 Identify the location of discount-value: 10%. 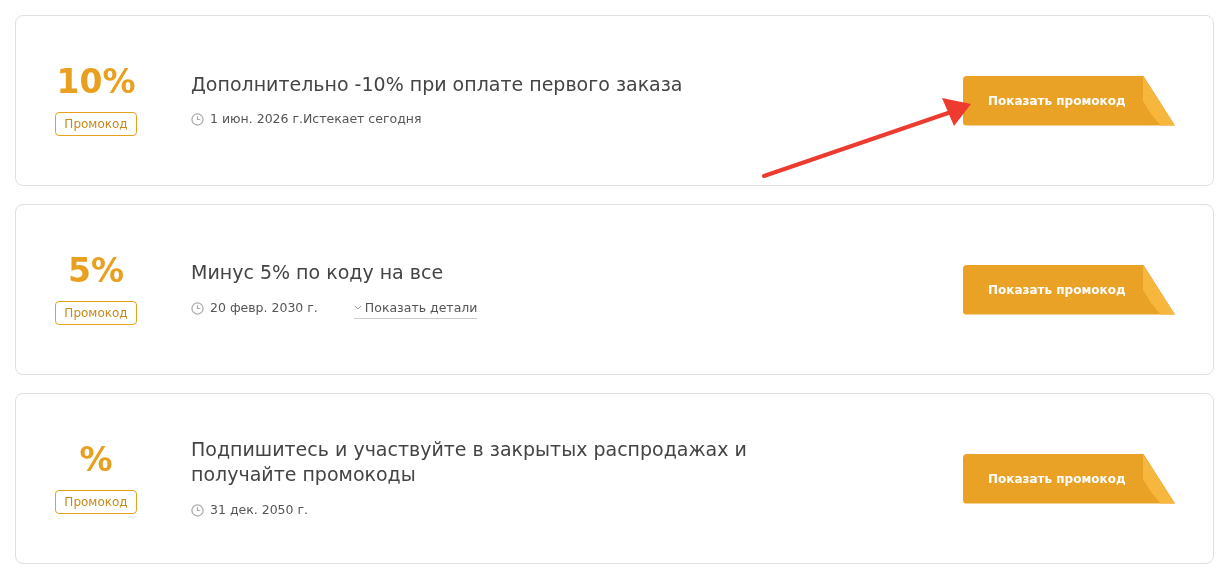
(96, 81).